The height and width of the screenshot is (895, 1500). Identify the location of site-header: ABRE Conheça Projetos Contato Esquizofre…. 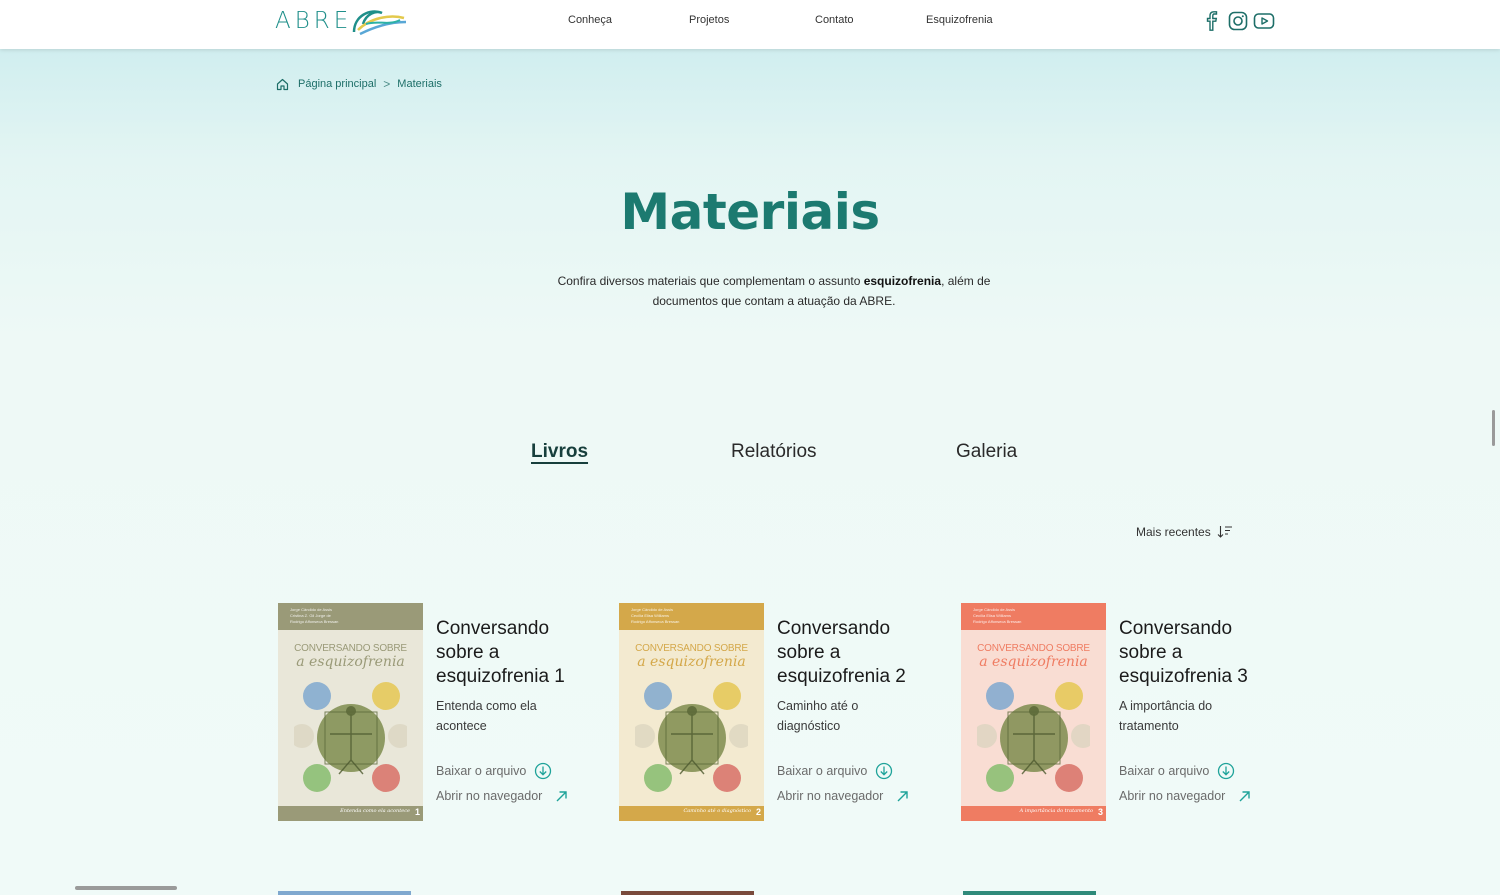
(750, 24).